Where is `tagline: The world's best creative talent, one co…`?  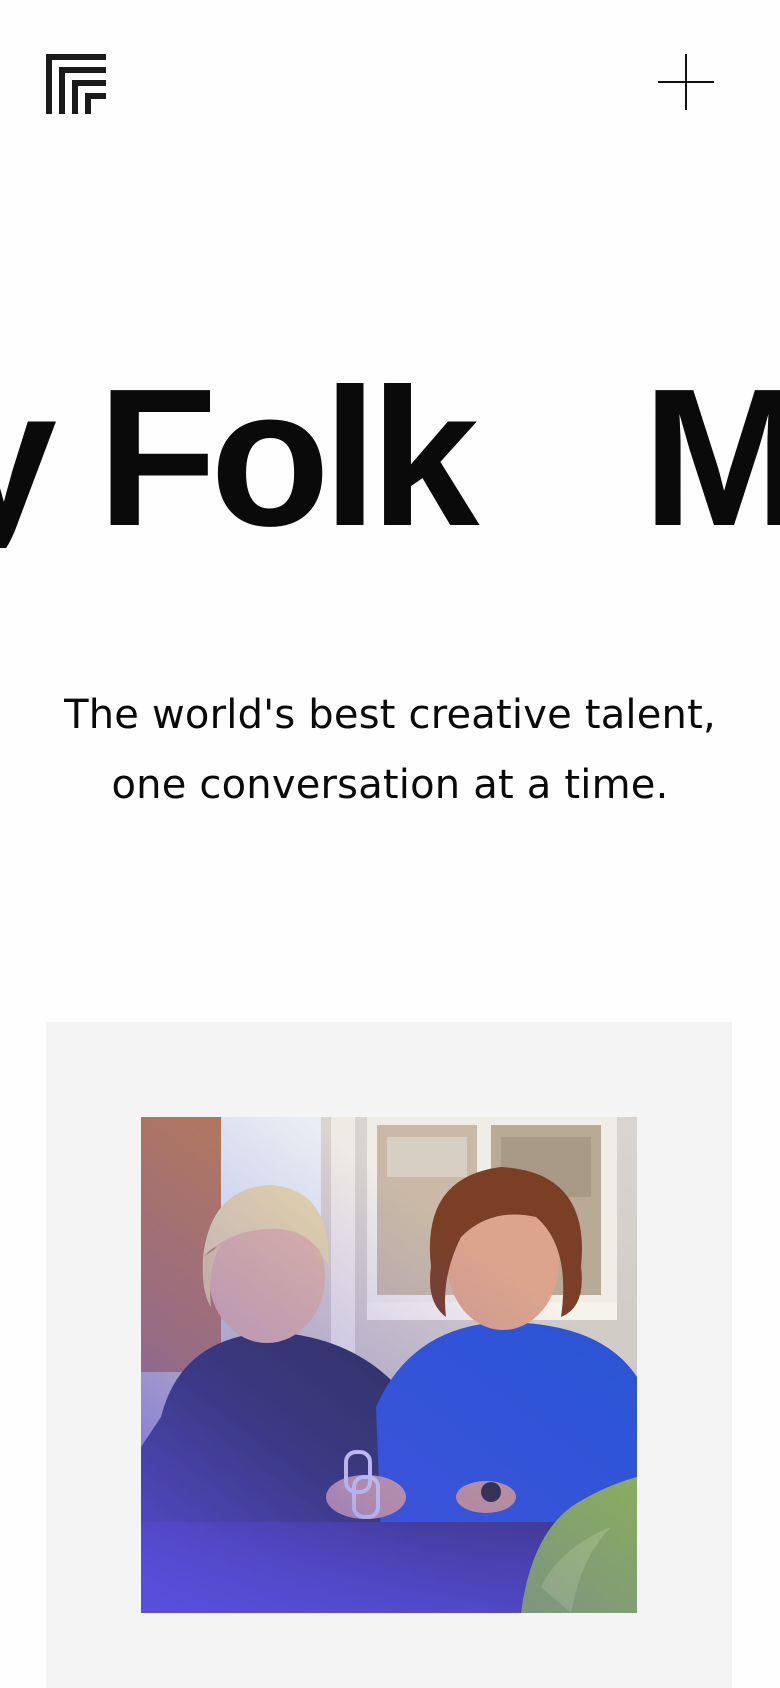
tagline: The world's best creative talent, one co… is located at coordinates (390, 750).